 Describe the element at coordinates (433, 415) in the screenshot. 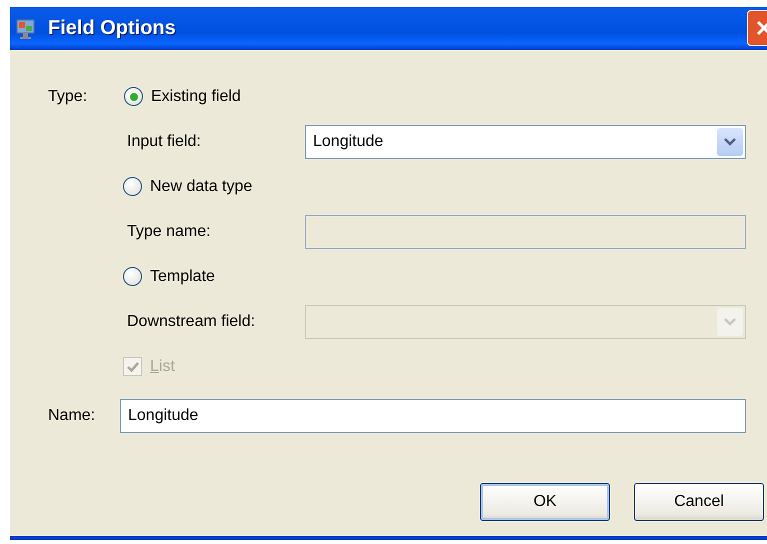

I see `name-field: Longitude` at that location.